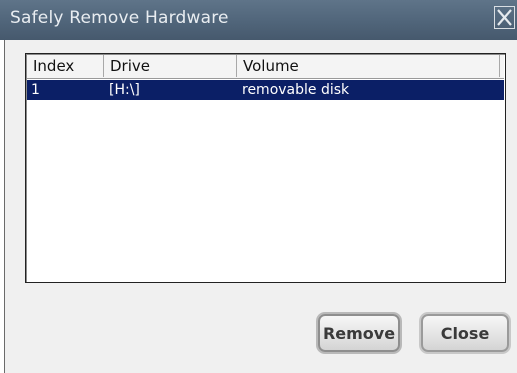 The width and height of the screenshot is (517, 373). Describe the element at coordinates (35, 90) in the screenshot. I see `cell-index: 1` at that location.